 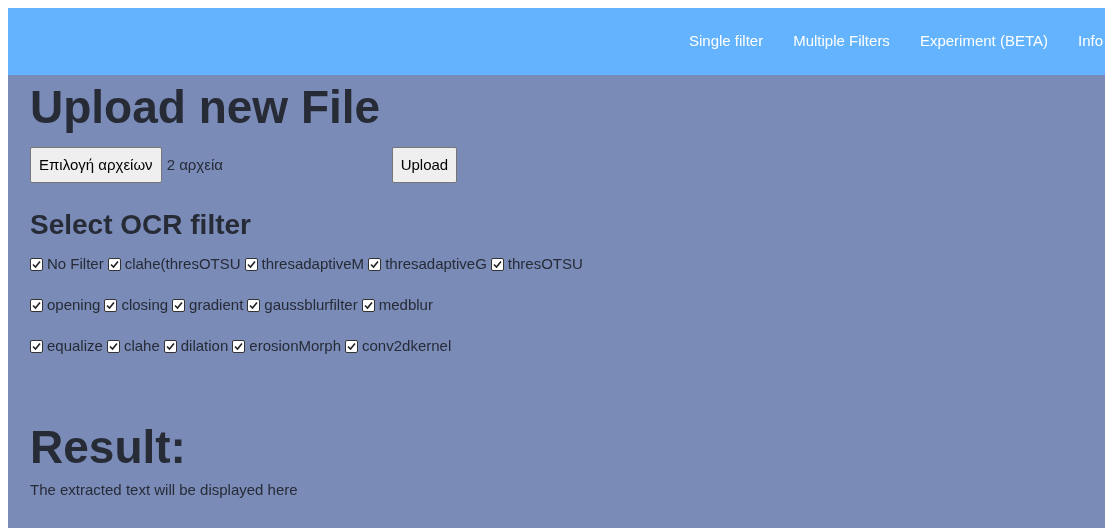 What do you see at coordinates (74, 304) in the screenshot?
I see `filter-label: opening` at bounding box center [74, 304].